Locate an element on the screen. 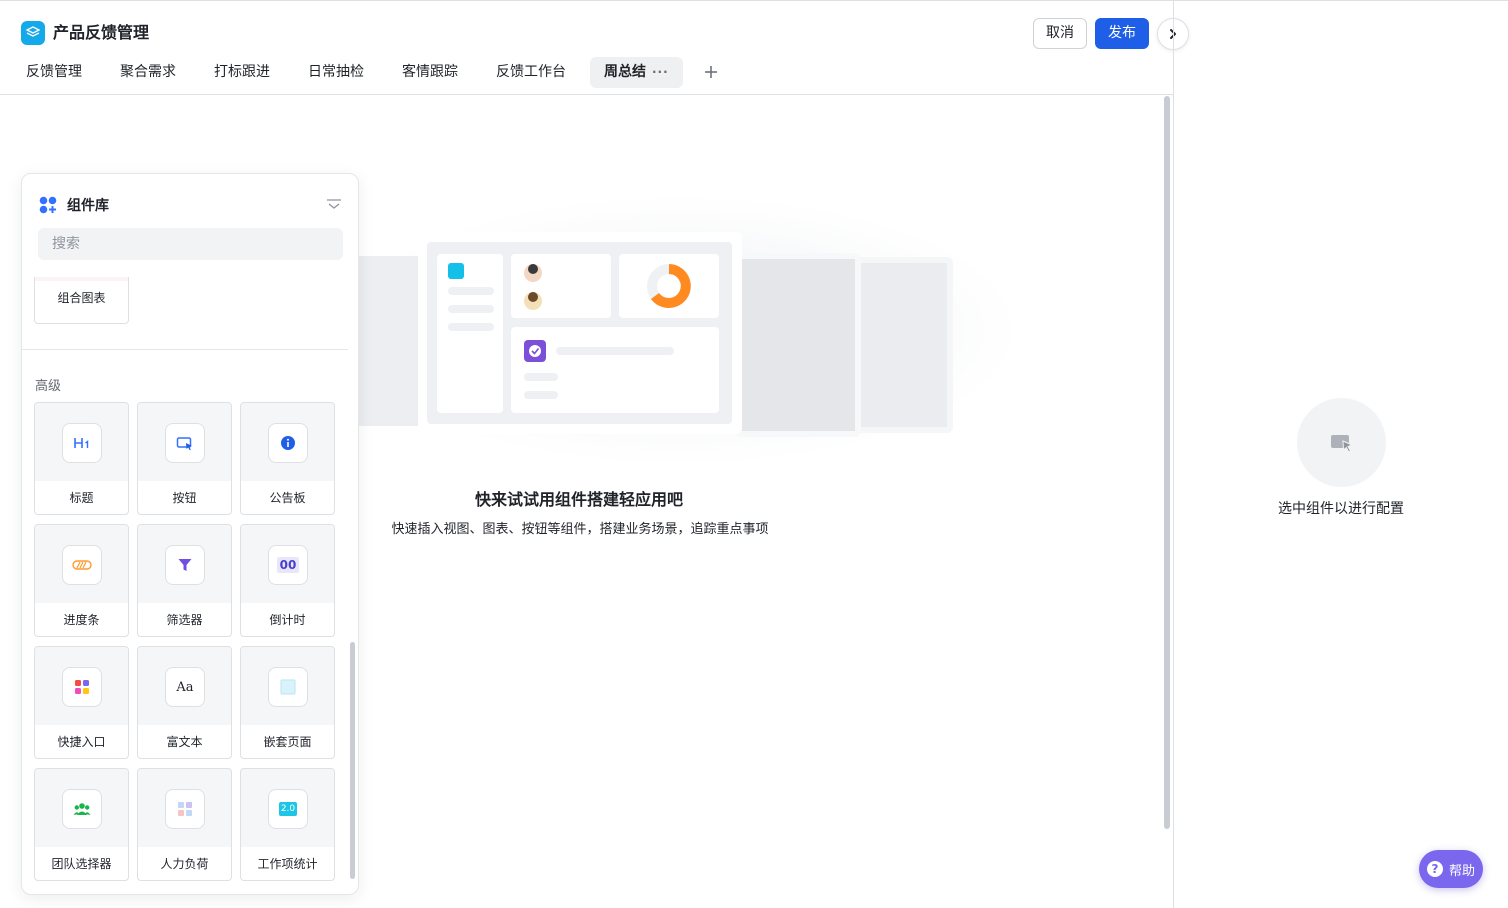 The height and width of the screenshot is (908, 1508). component-card-progress-bar: 进度条 is located at coordinates (81, 580).